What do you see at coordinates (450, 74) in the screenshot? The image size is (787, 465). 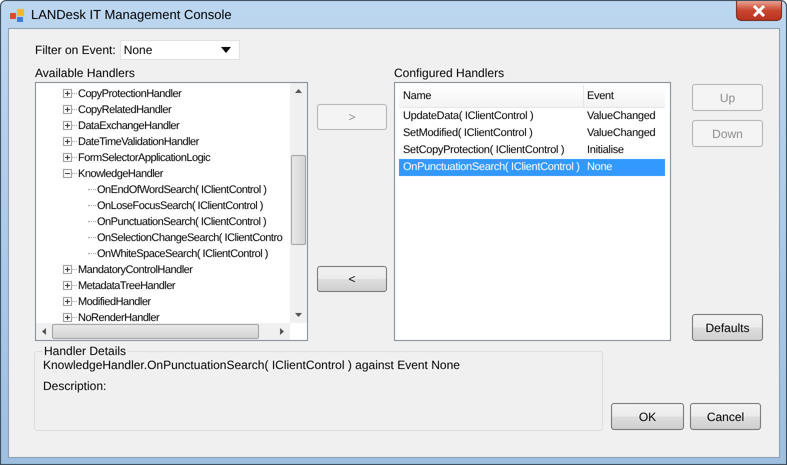 I see `configured-handlers-label: Configured Handlers` at bounding box center [450, 74].